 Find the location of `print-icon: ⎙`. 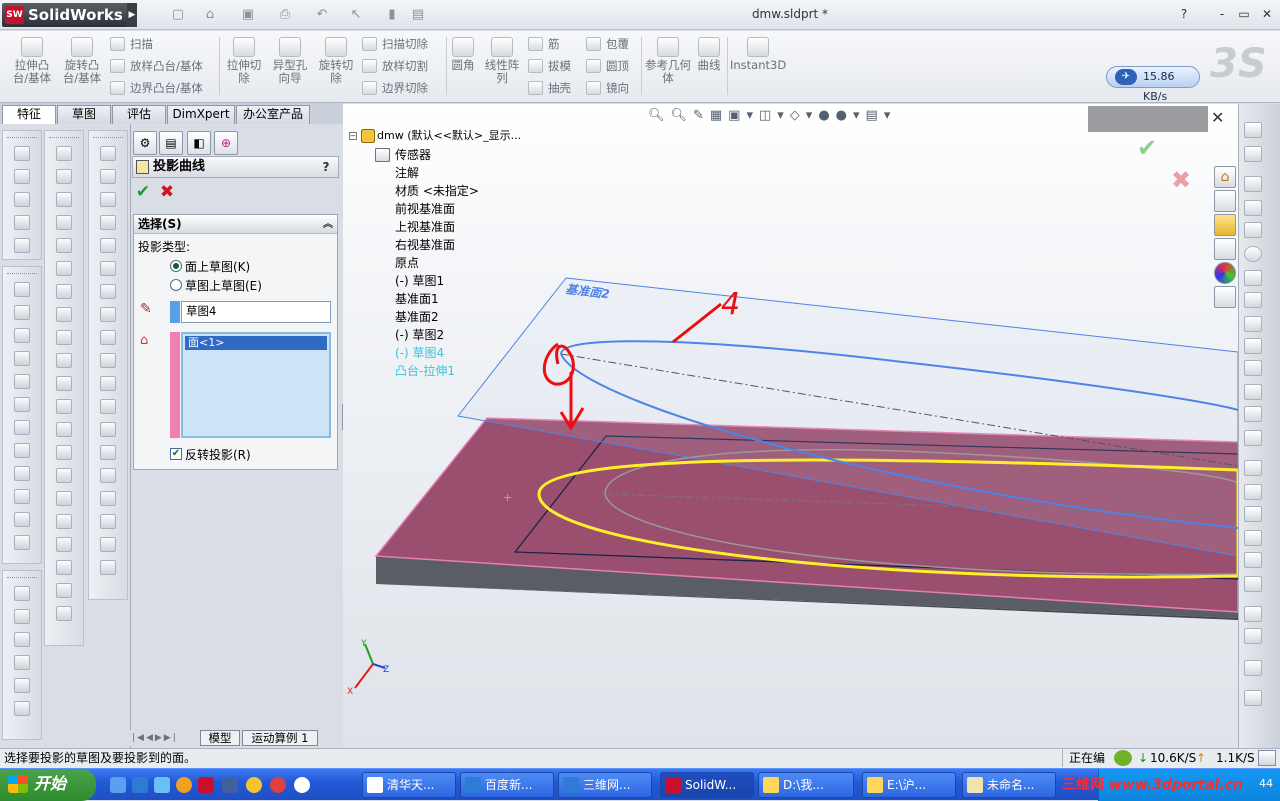

print-icon: ⎙ is located at coordinates (285, 15).